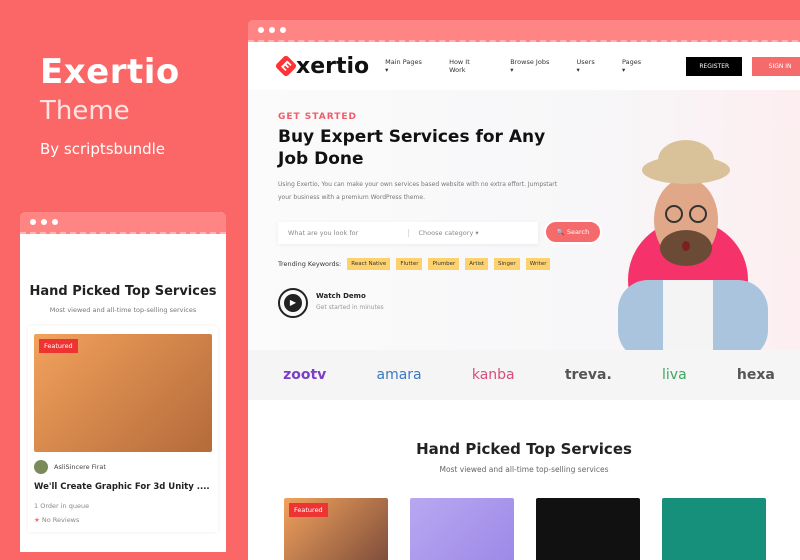  I want to click on partner-logo-kanba: kanba, so click(493, 375).